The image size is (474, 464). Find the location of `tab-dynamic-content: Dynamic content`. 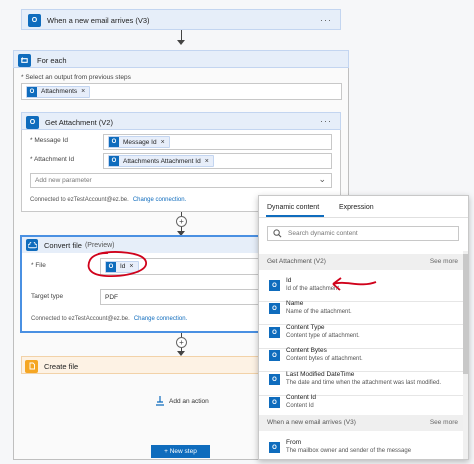

tab-dynamic-content: Dynamic content is located at coordinates (293, 207).